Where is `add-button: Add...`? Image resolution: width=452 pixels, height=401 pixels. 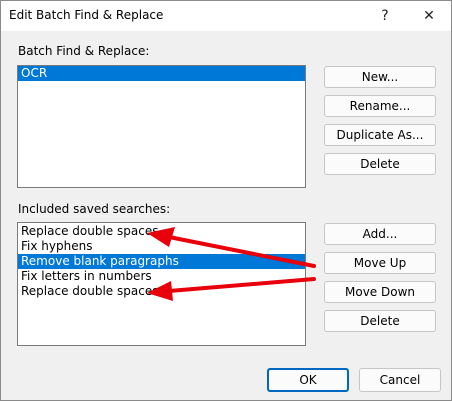 add-button: Add... is located at coordinates (380, 234).